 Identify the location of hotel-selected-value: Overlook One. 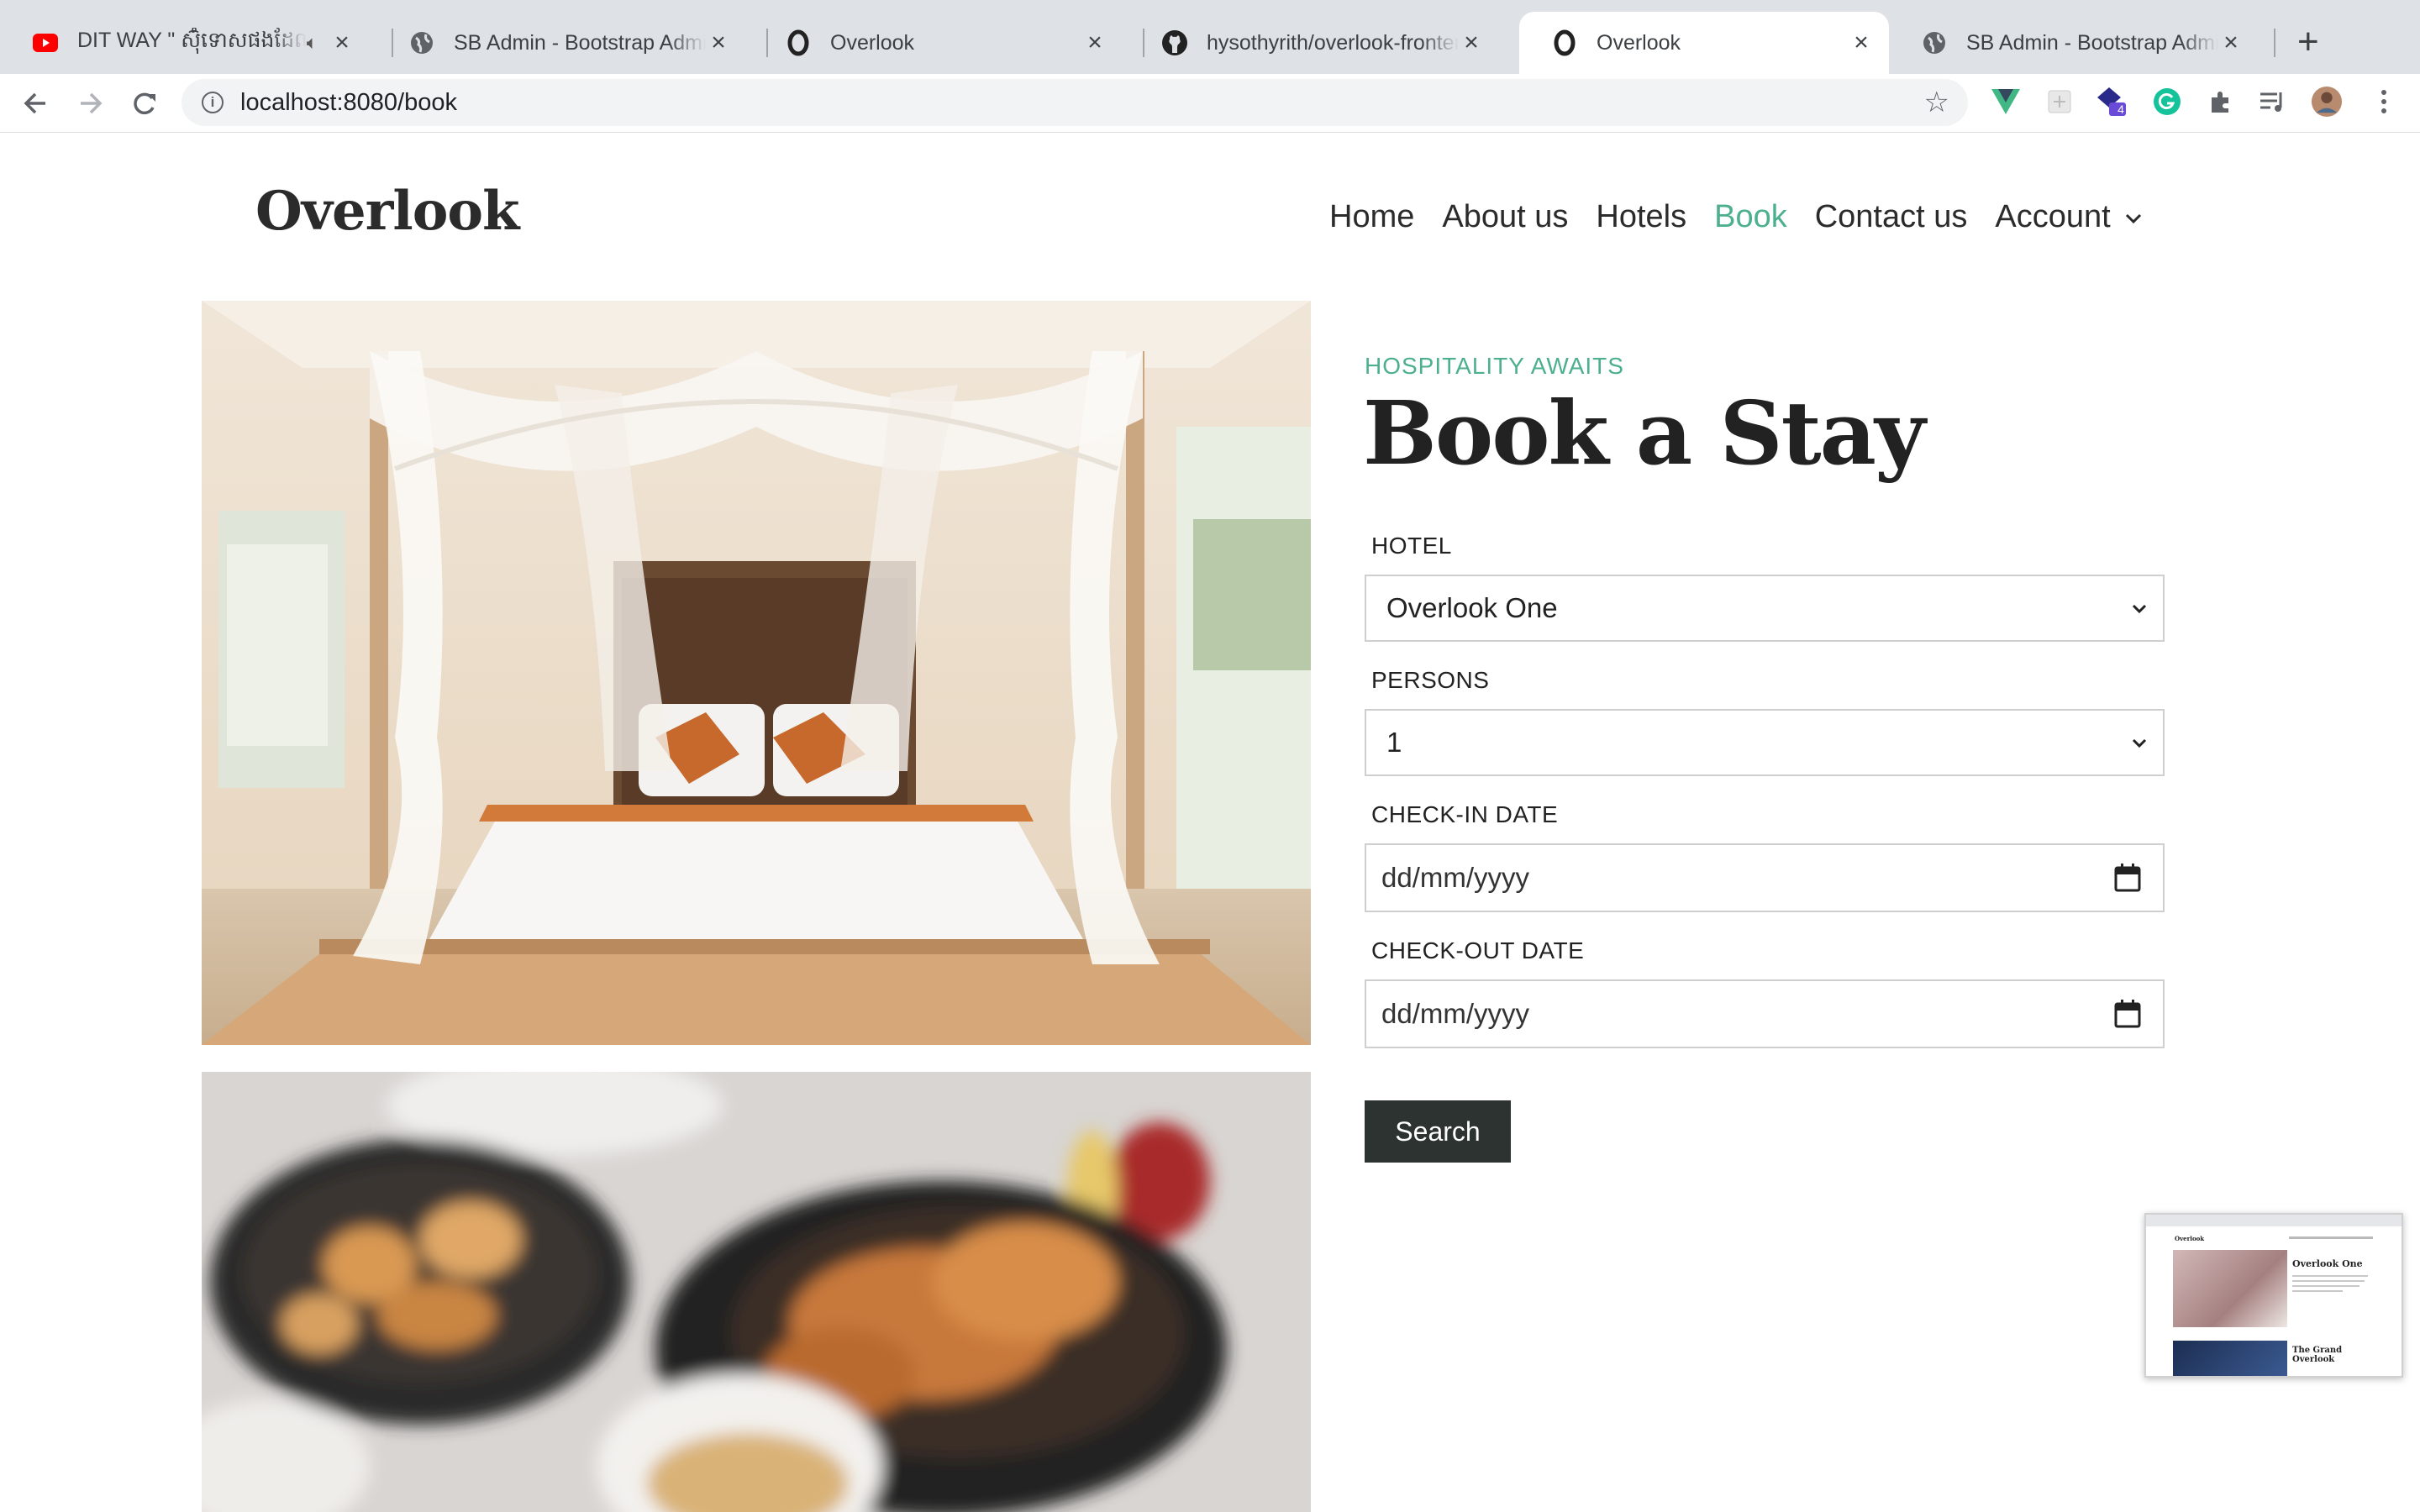
(1472, 607).